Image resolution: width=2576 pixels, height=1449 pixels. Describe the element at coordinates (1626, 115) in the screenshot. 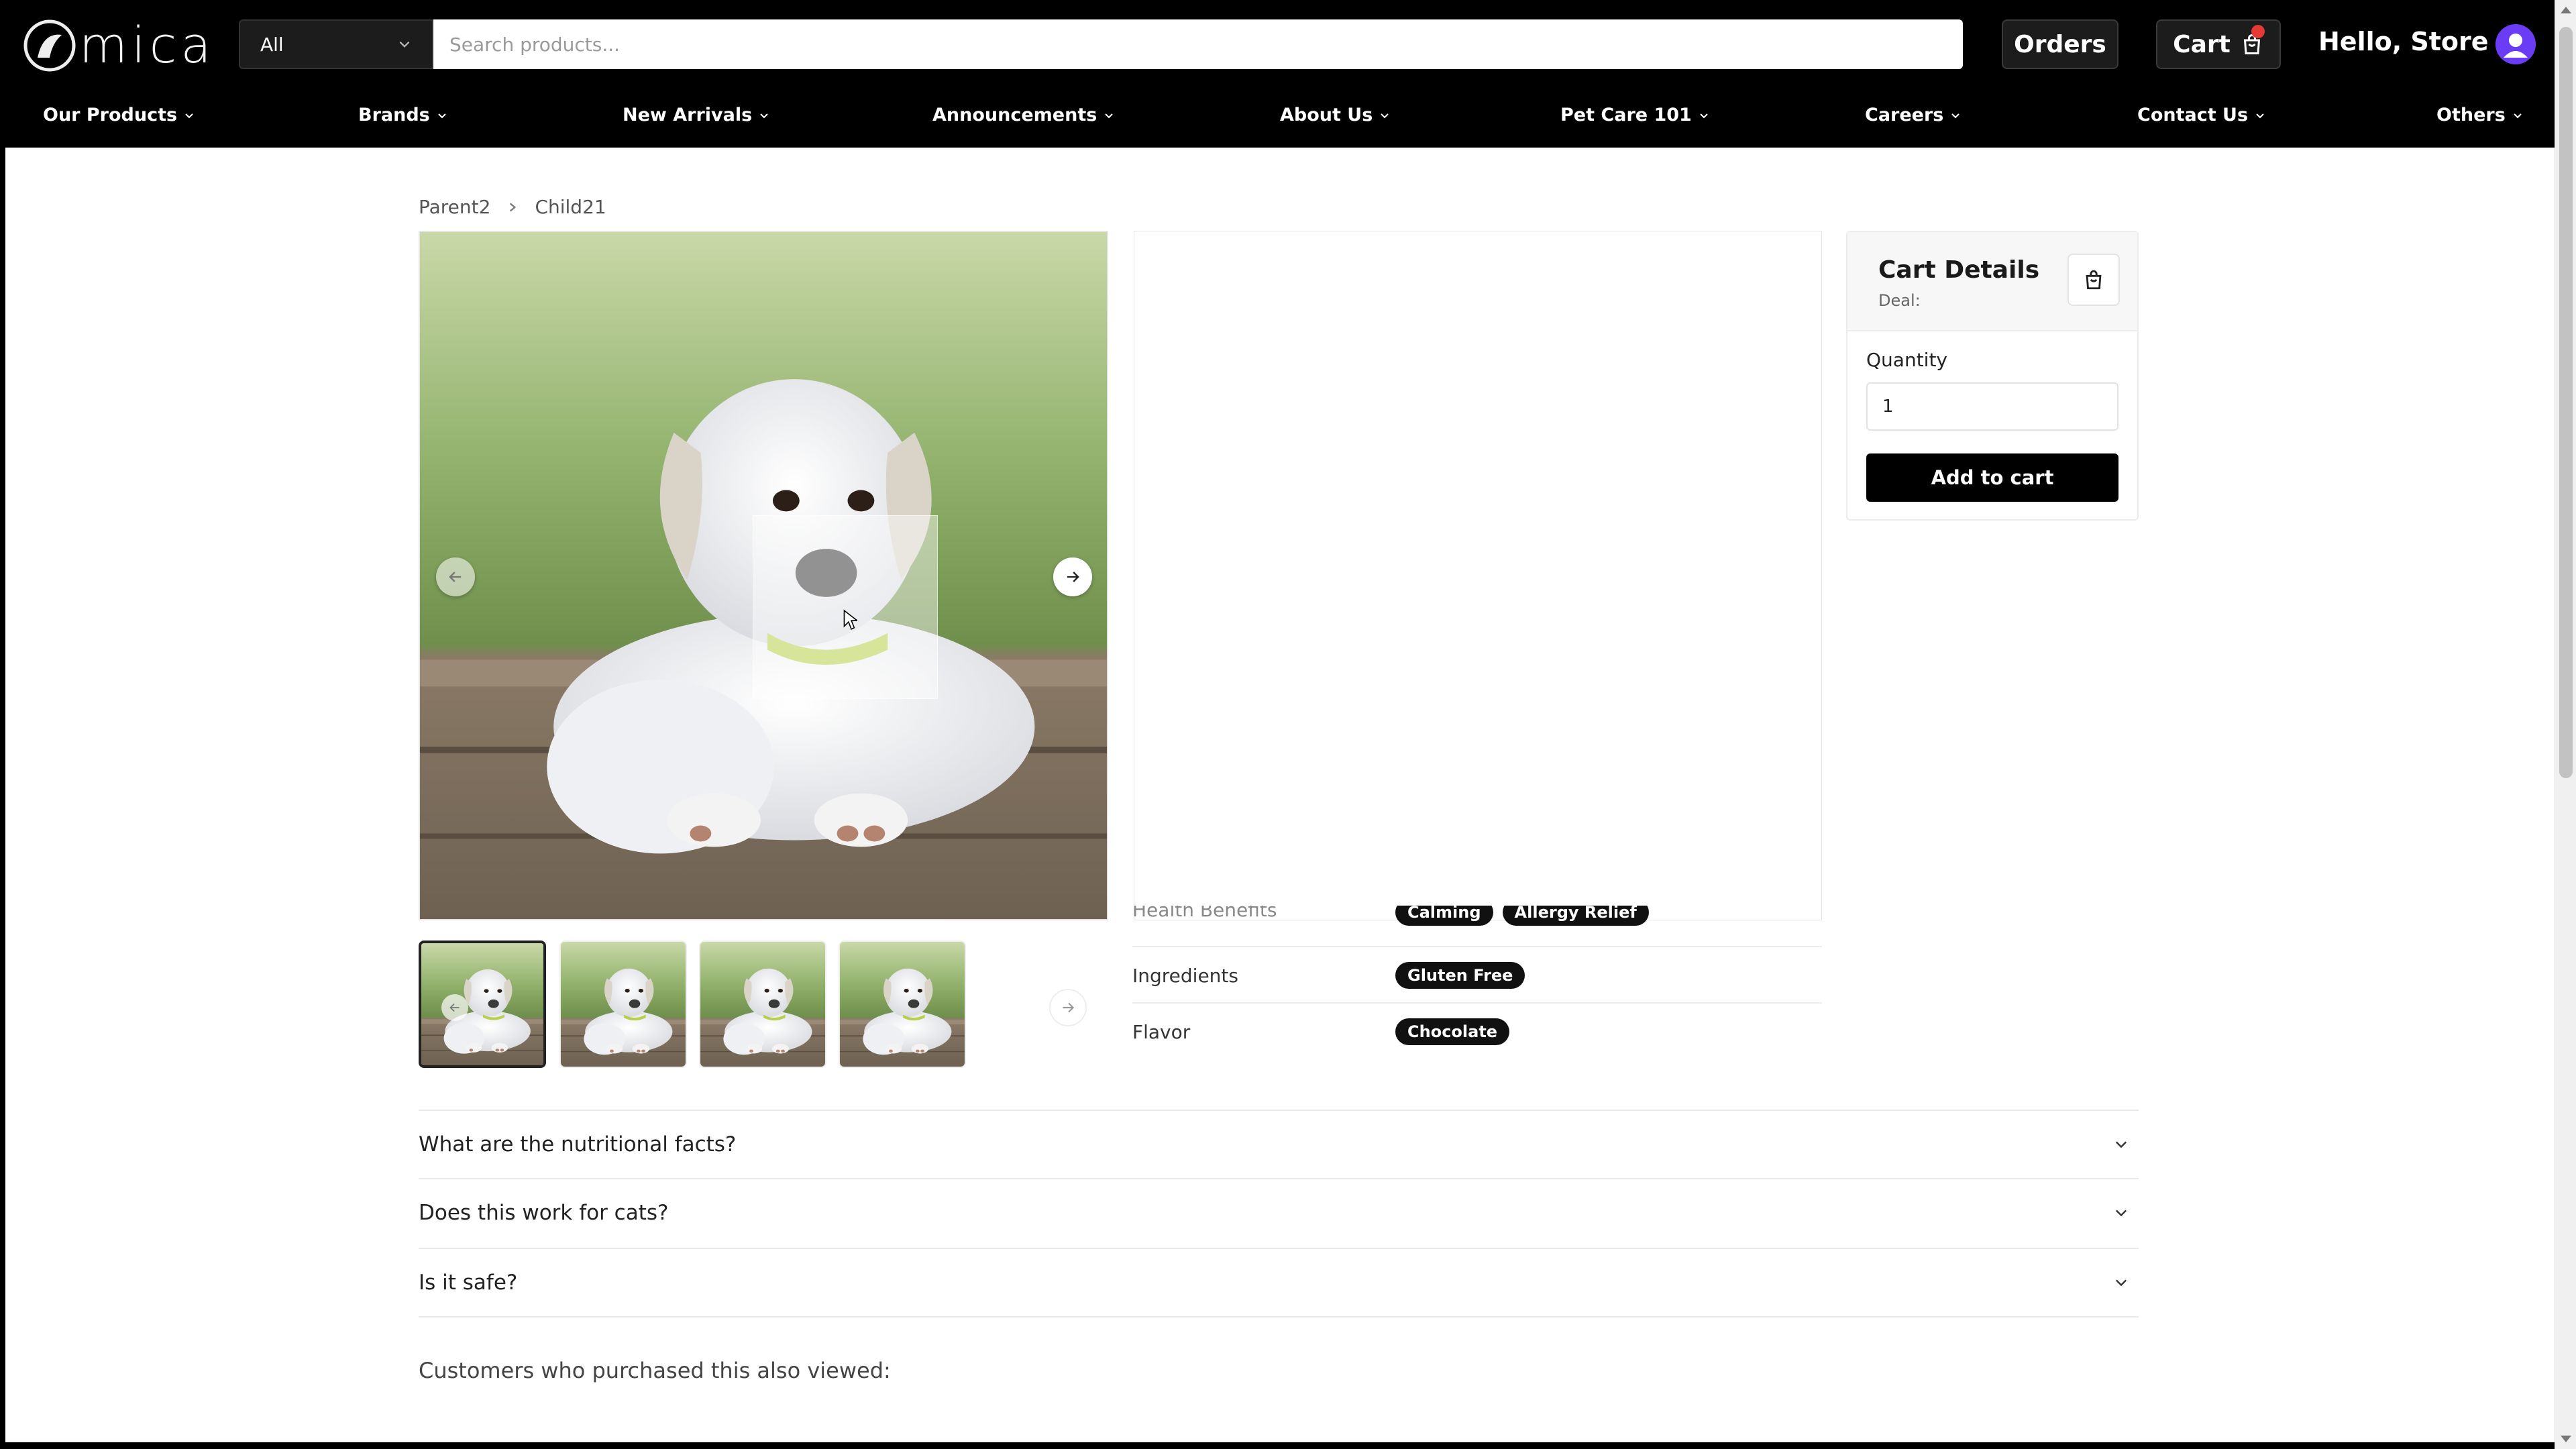

I see `nav-item-label: Pet Care 101` at that location.